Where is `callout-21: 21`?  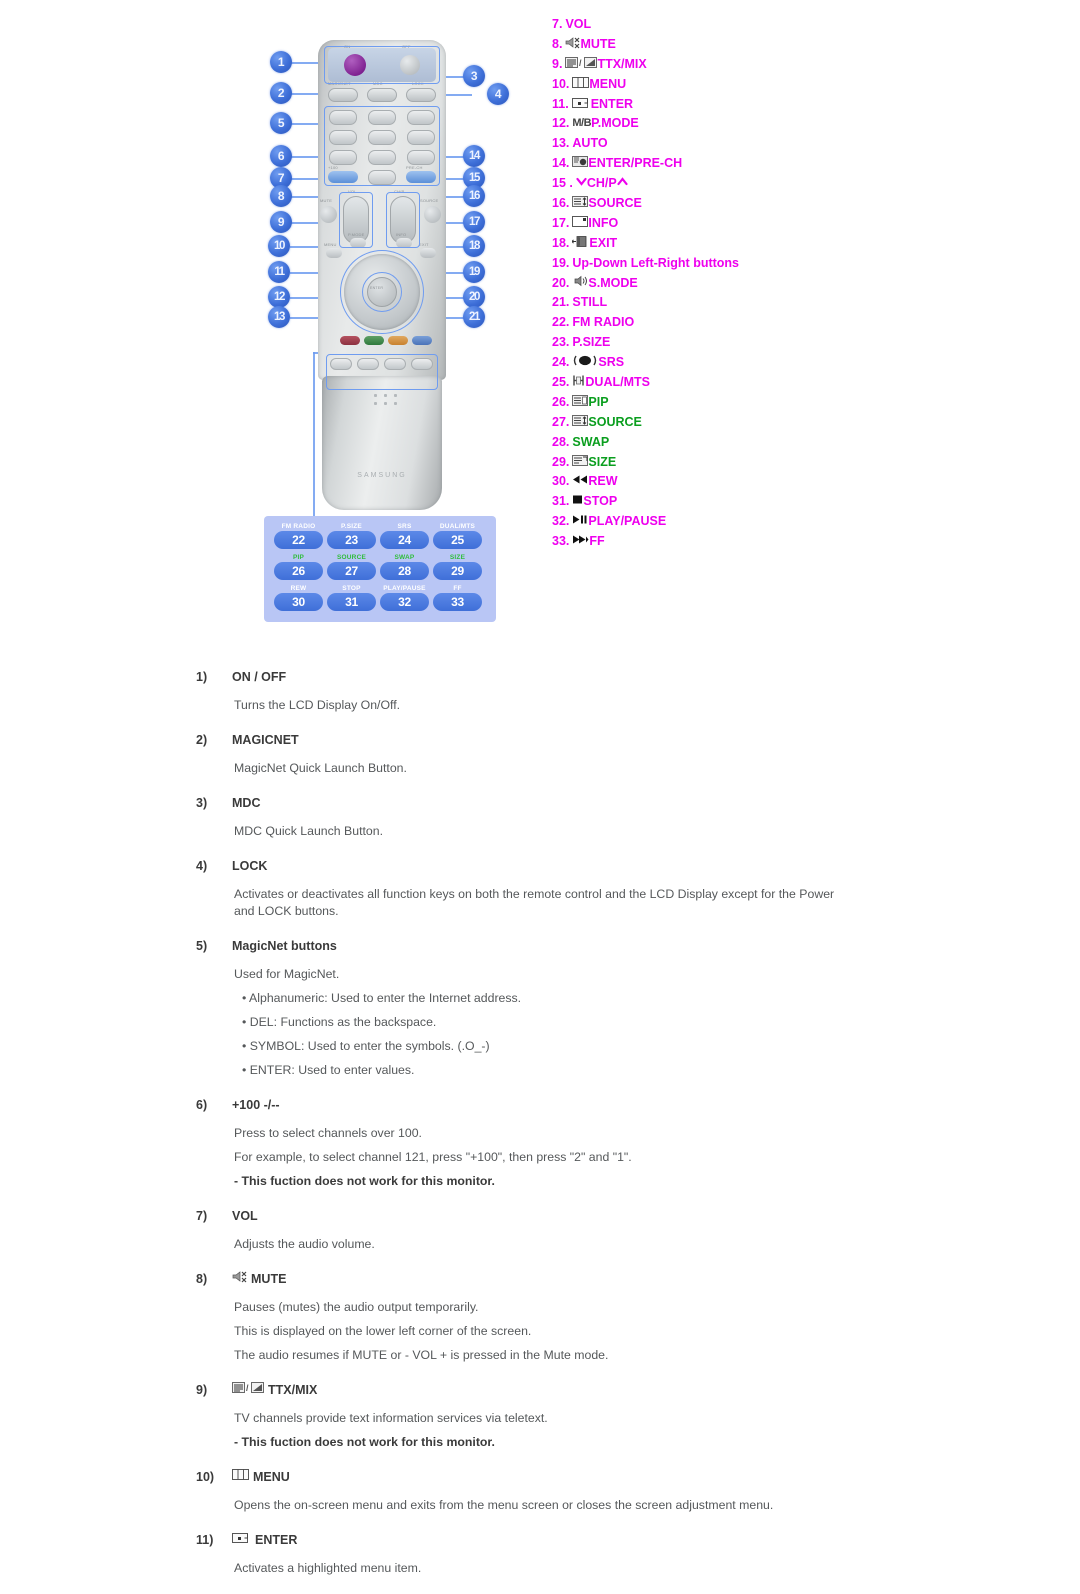 callout-21: 21 is located at coordinates (474, 317).